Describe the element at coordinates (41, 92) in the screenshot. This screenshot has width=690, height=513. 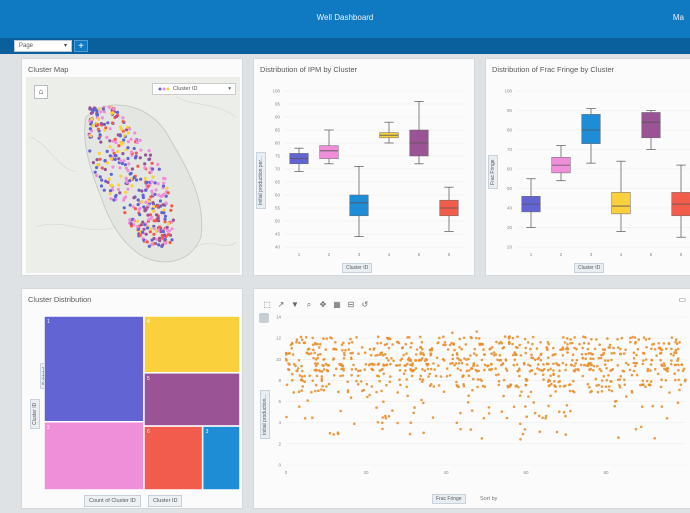
I see `home-button: ⌂` at that location.